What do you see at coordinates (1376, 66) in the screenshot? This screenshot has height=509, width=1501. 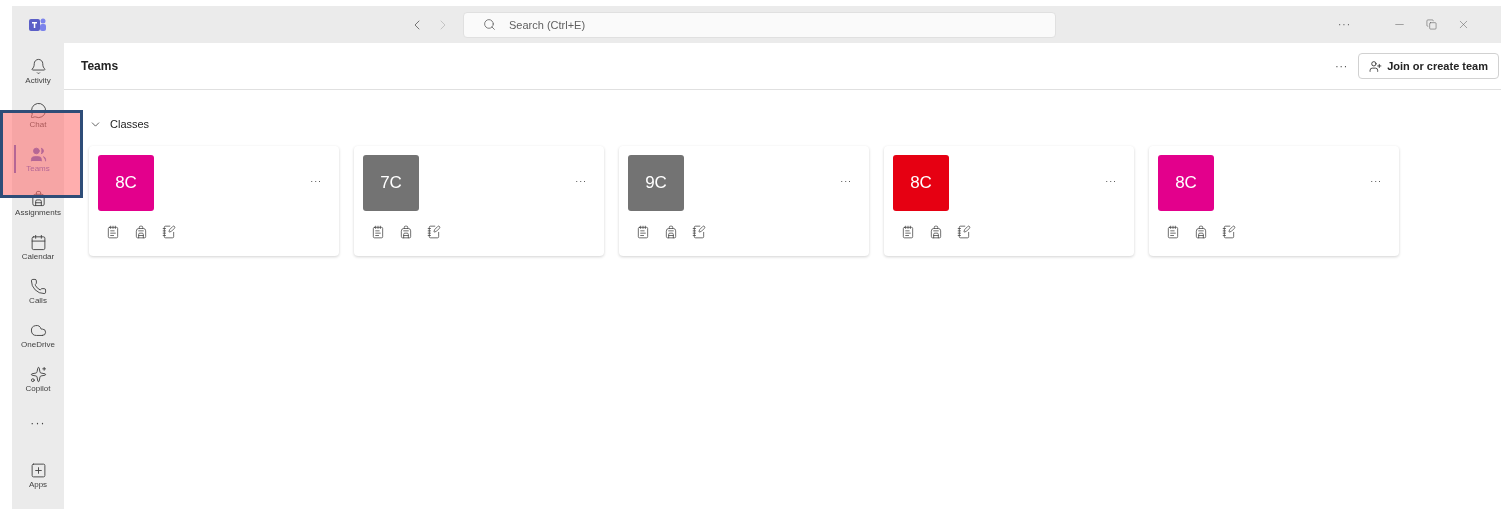 I see `people-add-icon` at bounding box center [1376, 66].